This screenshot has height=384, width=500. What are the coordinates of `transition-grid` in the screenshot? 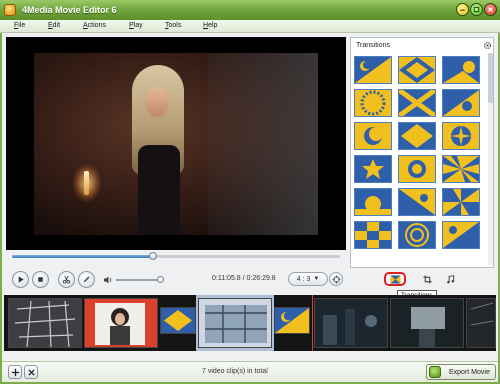 It's located at (422, 159).